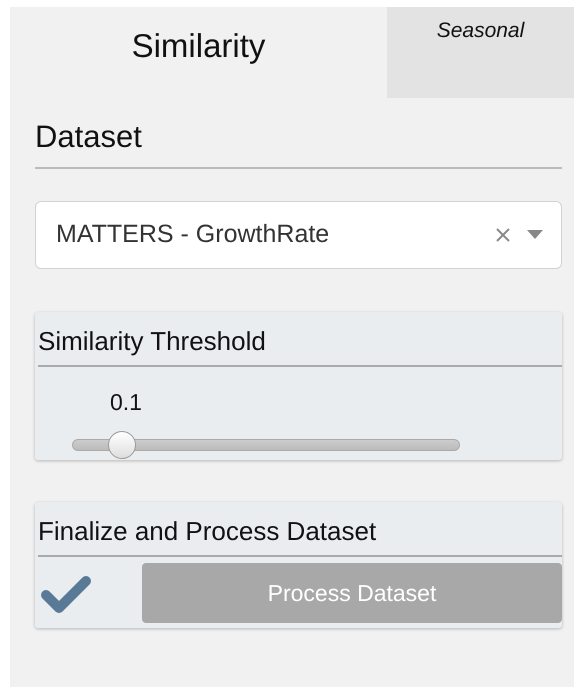 This screenshot has height=687, width=574. What do you see at coordinates (266, 445) in the screenshot?
I see `slider` at bounding box center [266, 445].